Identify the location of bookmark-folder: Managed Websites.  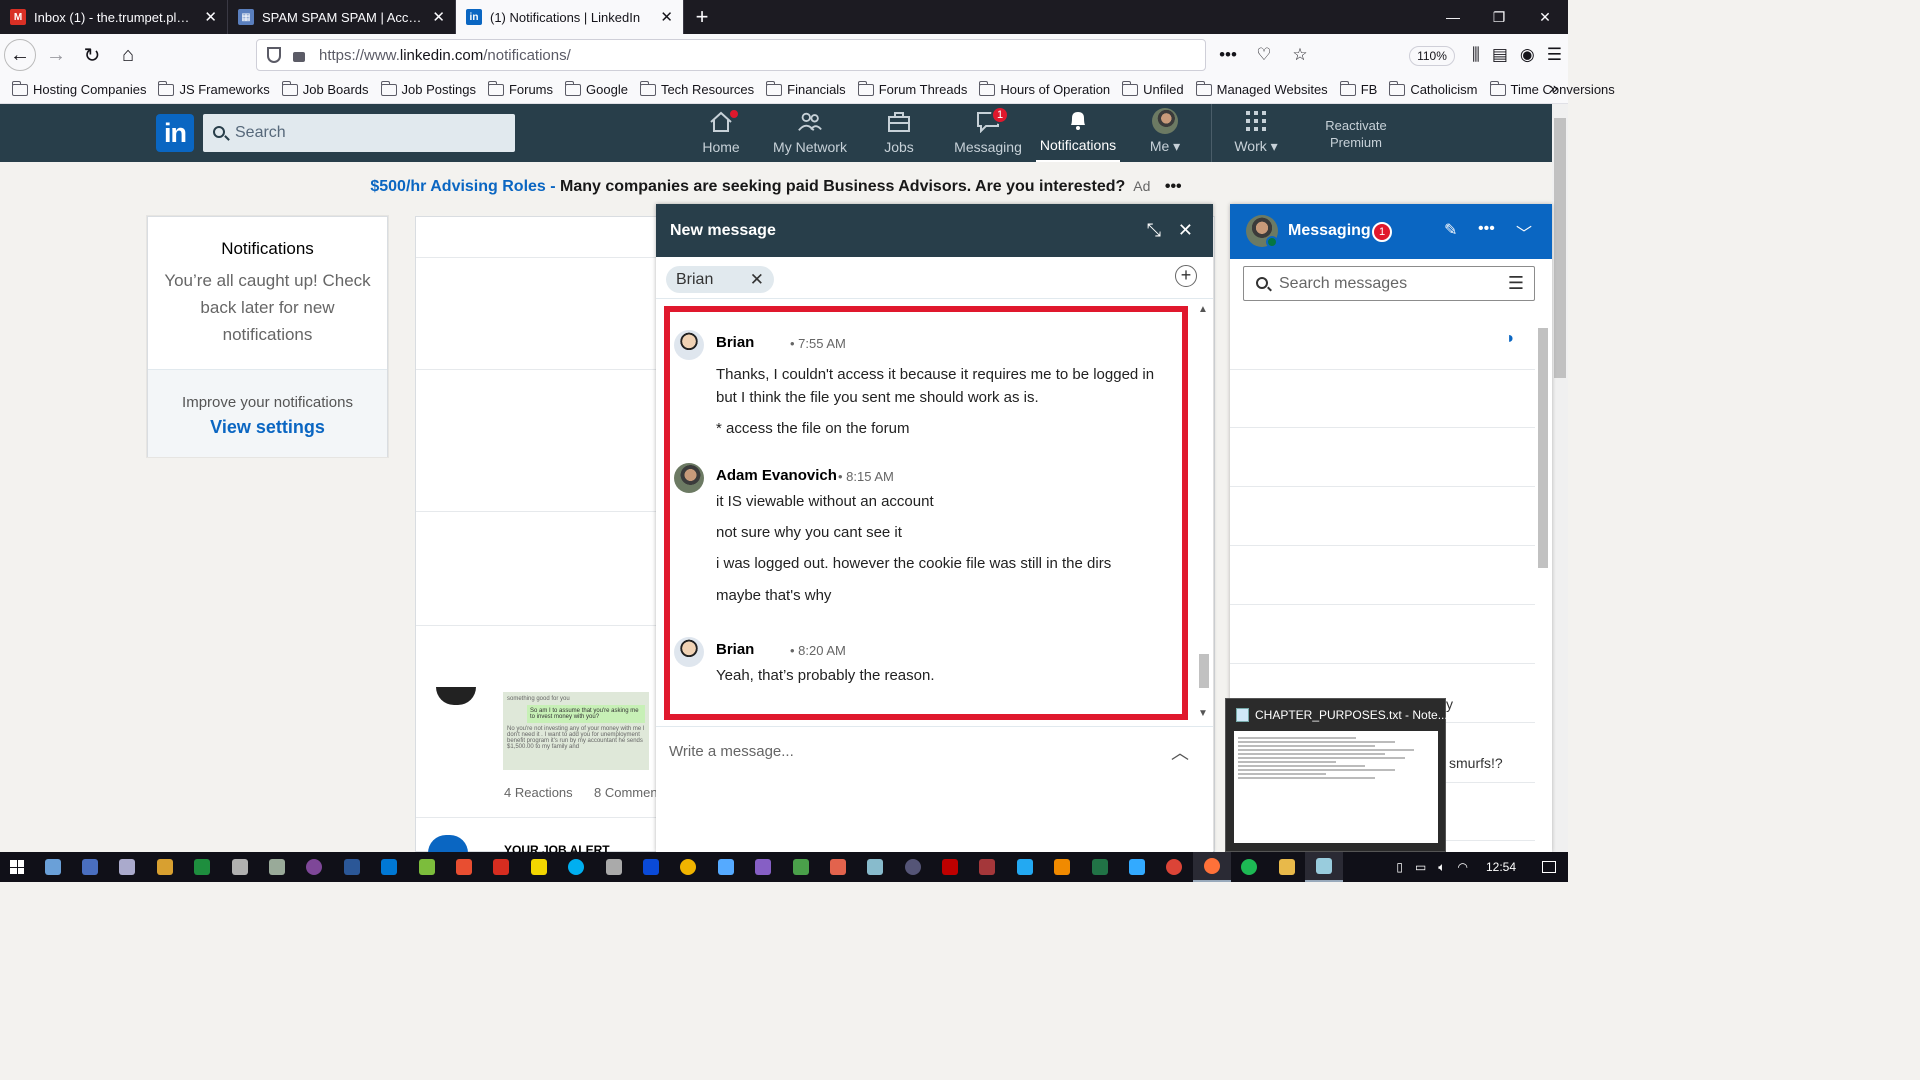
(1261, 88).